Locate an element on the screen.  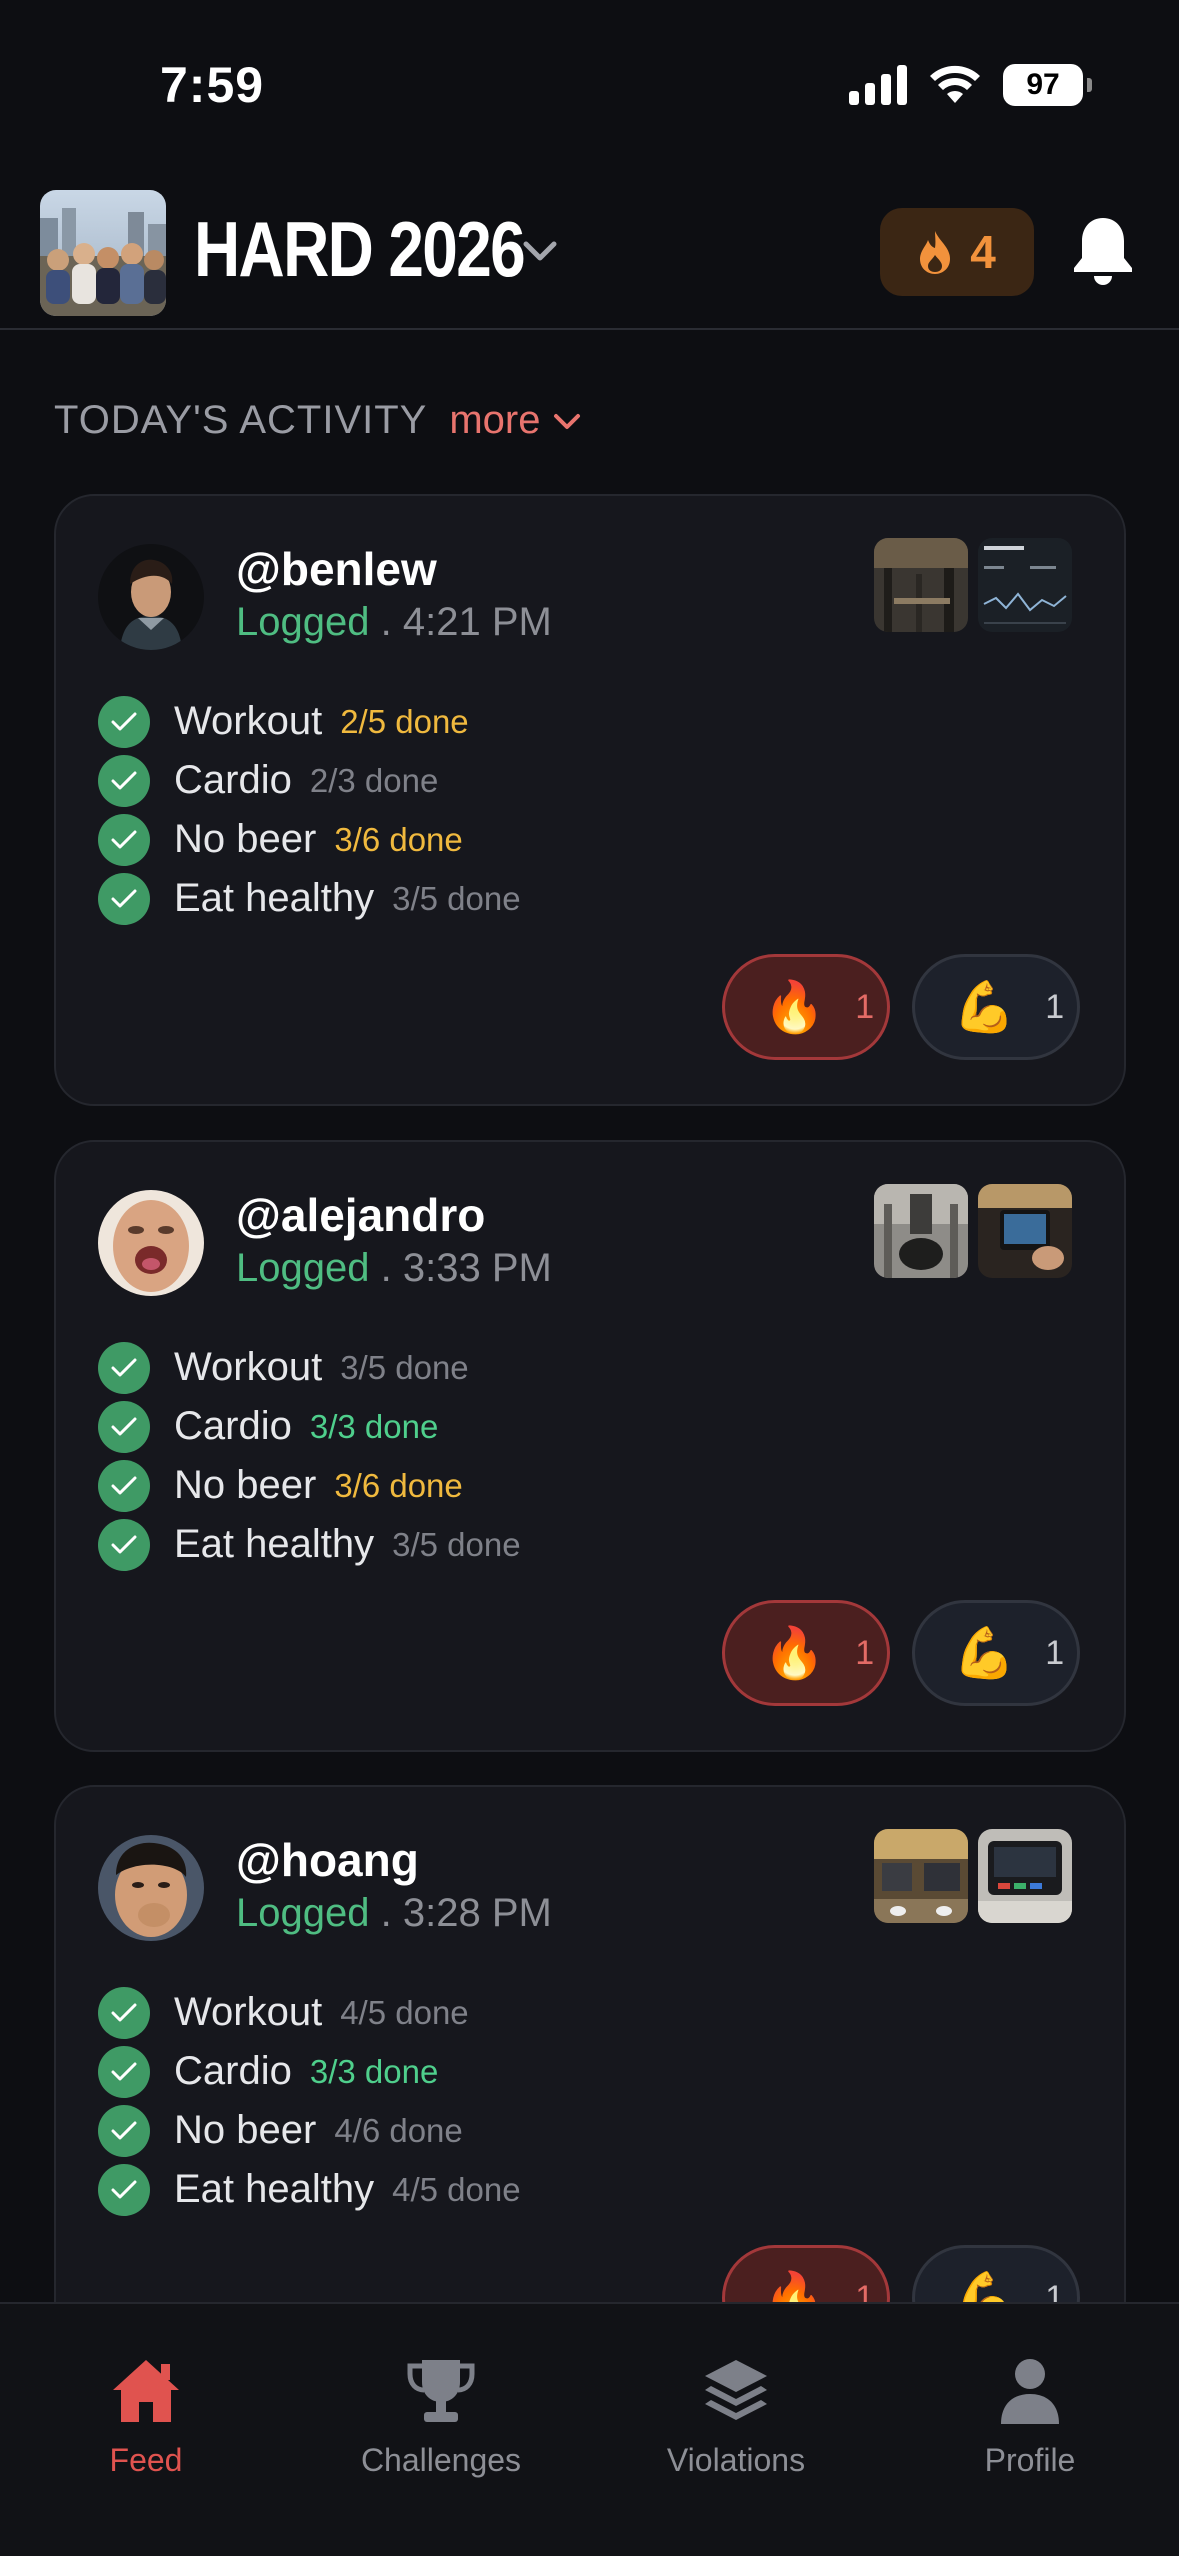
log-status-line: Logged . 3:28 PM is located at coordinates (394, 1913).